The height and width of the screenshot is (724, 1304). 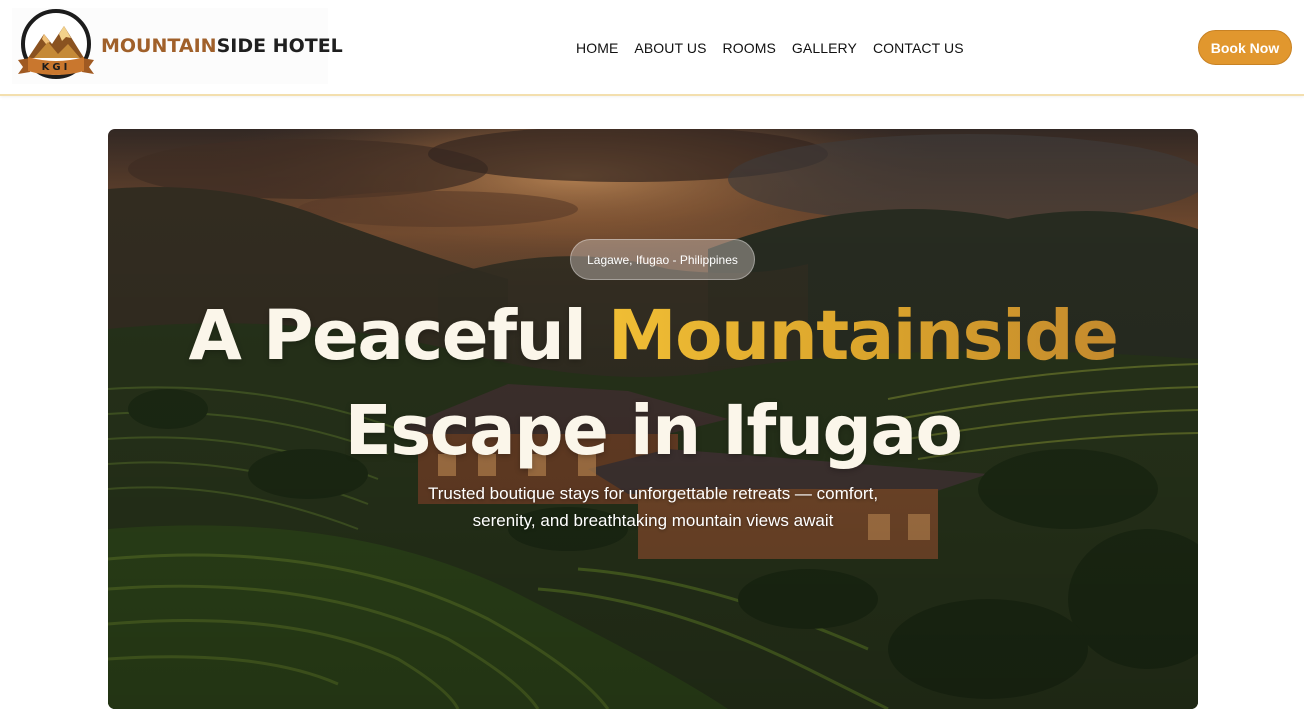 What do you see at coordinates (398, 336) in the screenshot?
I see `headline-text-start: A Peaceful` at bounding box center [398, 336].